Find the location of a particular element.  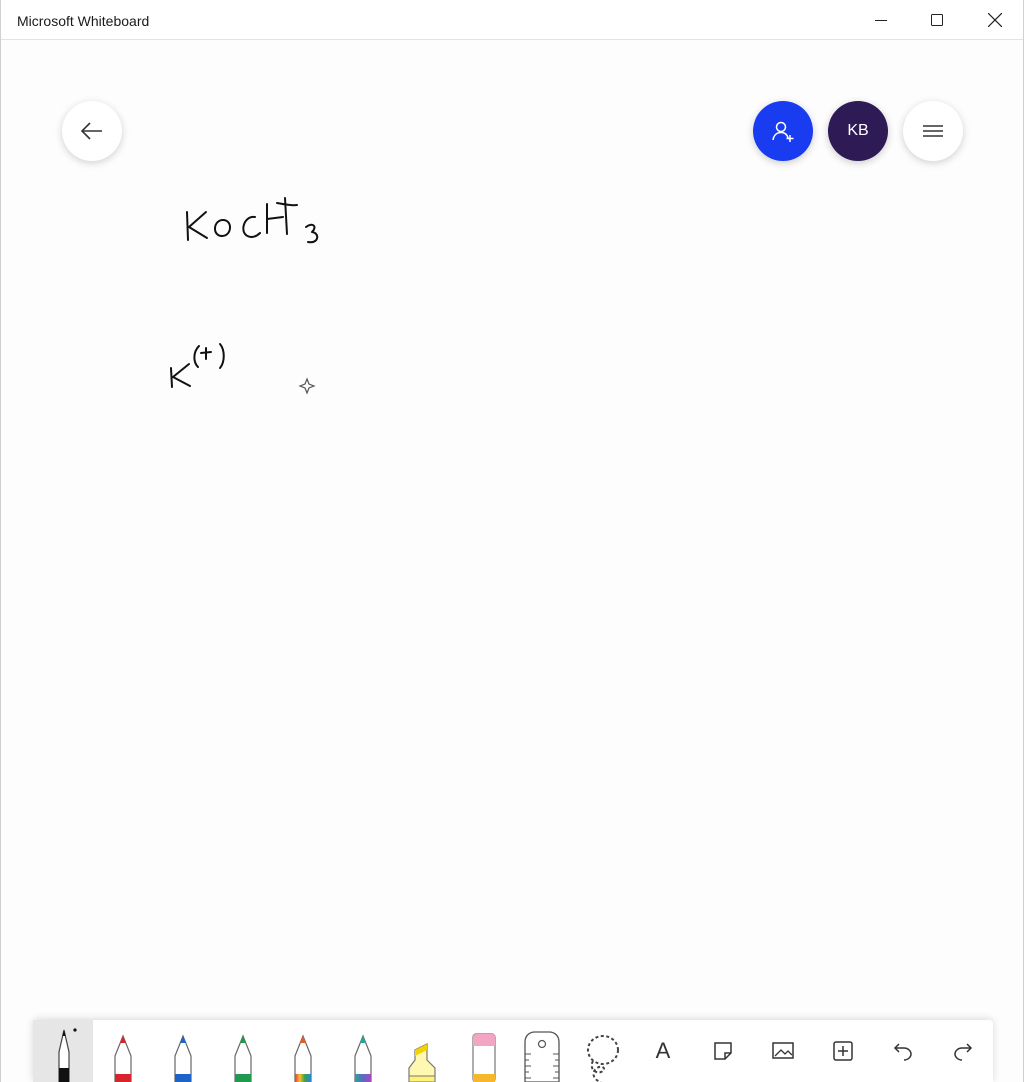

text-tool-label: A is located at coordinates (663, 1050).